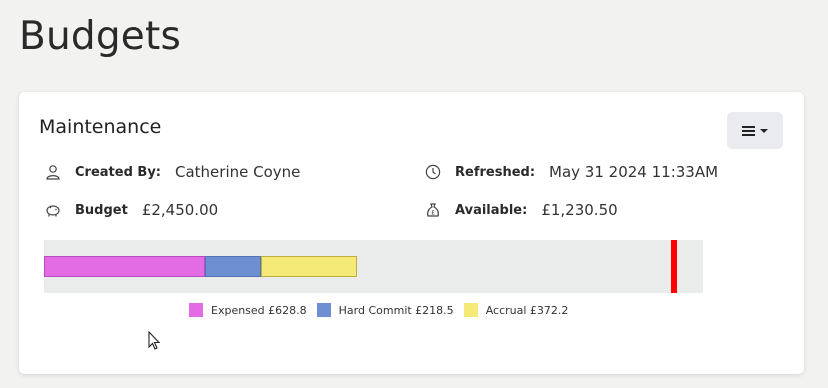 This screenshot has width=828, height=388. I want to click on clock-icon, so click(433, 172).